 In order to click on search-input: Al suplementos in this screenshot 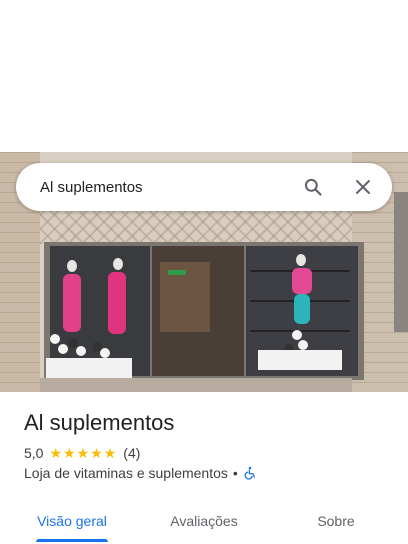, I will do `click(170, 187)`.